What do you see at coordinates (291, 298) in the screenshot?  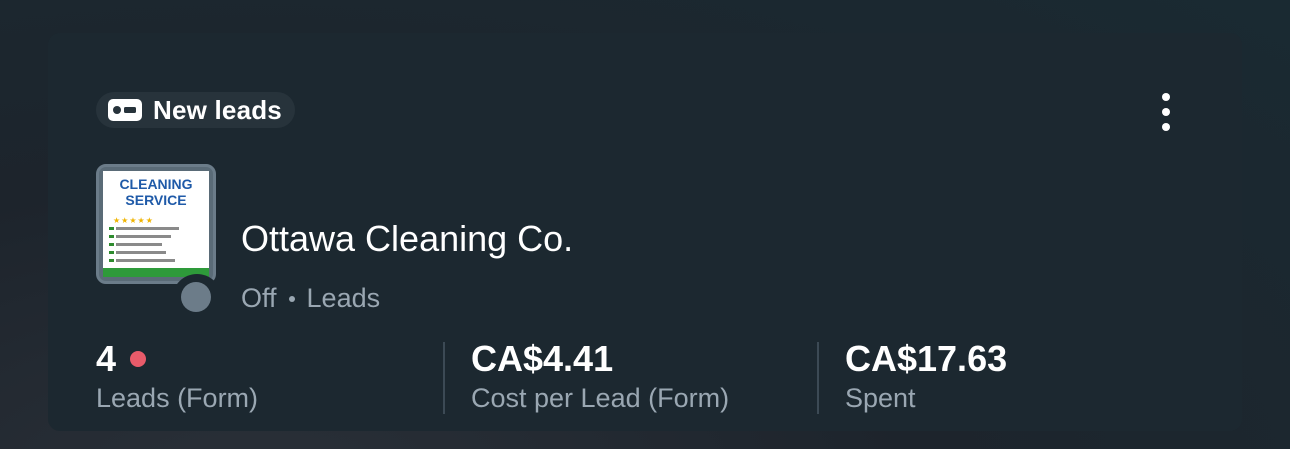 I see `separator-dot` at bounding box center [291, 298].